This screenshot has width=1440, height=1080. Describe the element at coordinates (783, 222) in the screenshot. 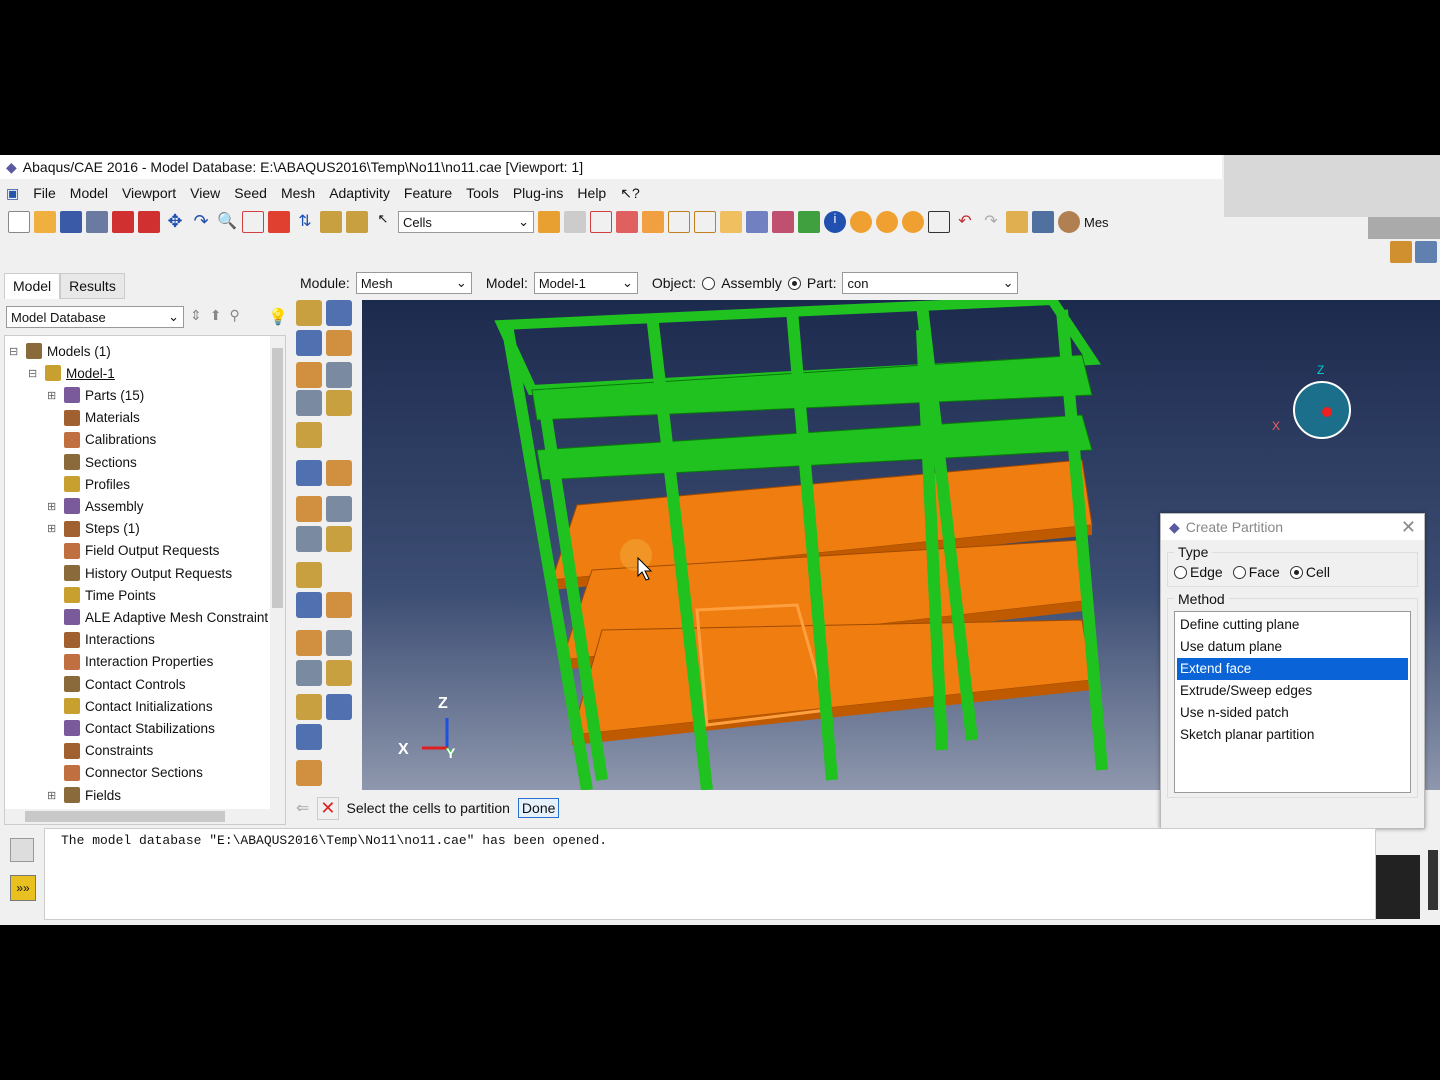

I see `render-hidden-icon` at that location.